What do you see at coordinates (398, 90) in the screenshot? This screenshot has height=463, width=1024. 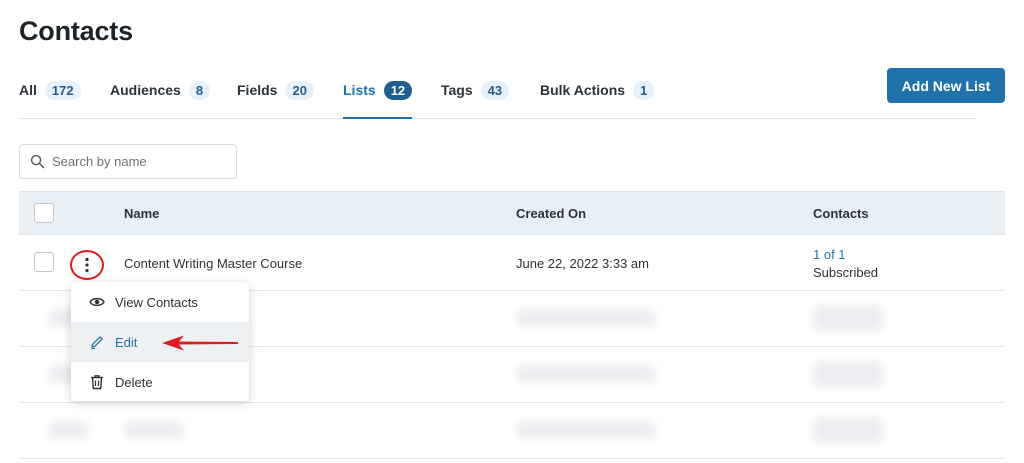 I see `tab-count-badge: 12` at bounding box center [398, 90].